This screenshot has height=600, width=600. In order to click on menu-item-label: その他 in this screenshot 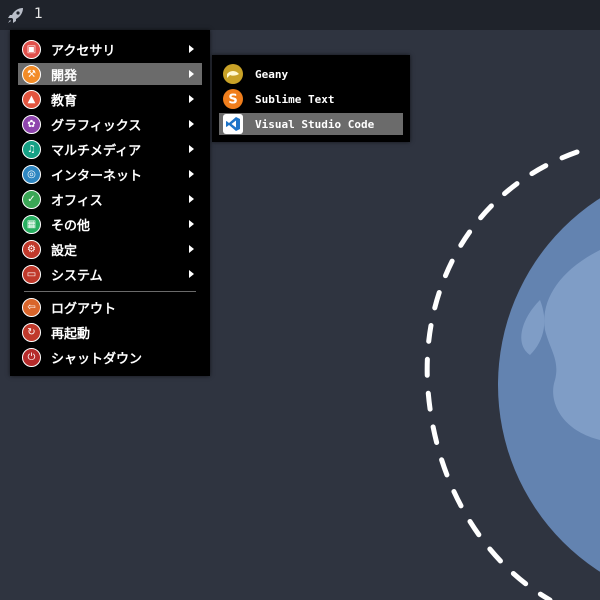, I will do `click(71, 226)`.